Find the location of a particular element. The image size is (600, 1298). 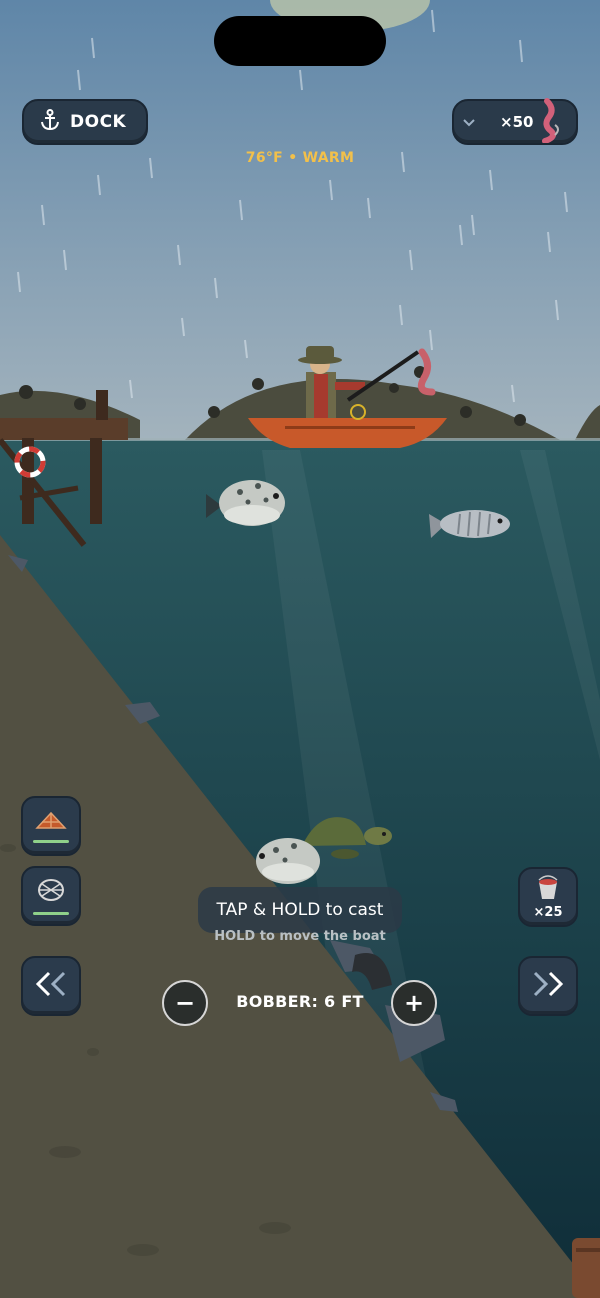

move-hint: HOLD to move the boat is located at coordinates (300, 936).